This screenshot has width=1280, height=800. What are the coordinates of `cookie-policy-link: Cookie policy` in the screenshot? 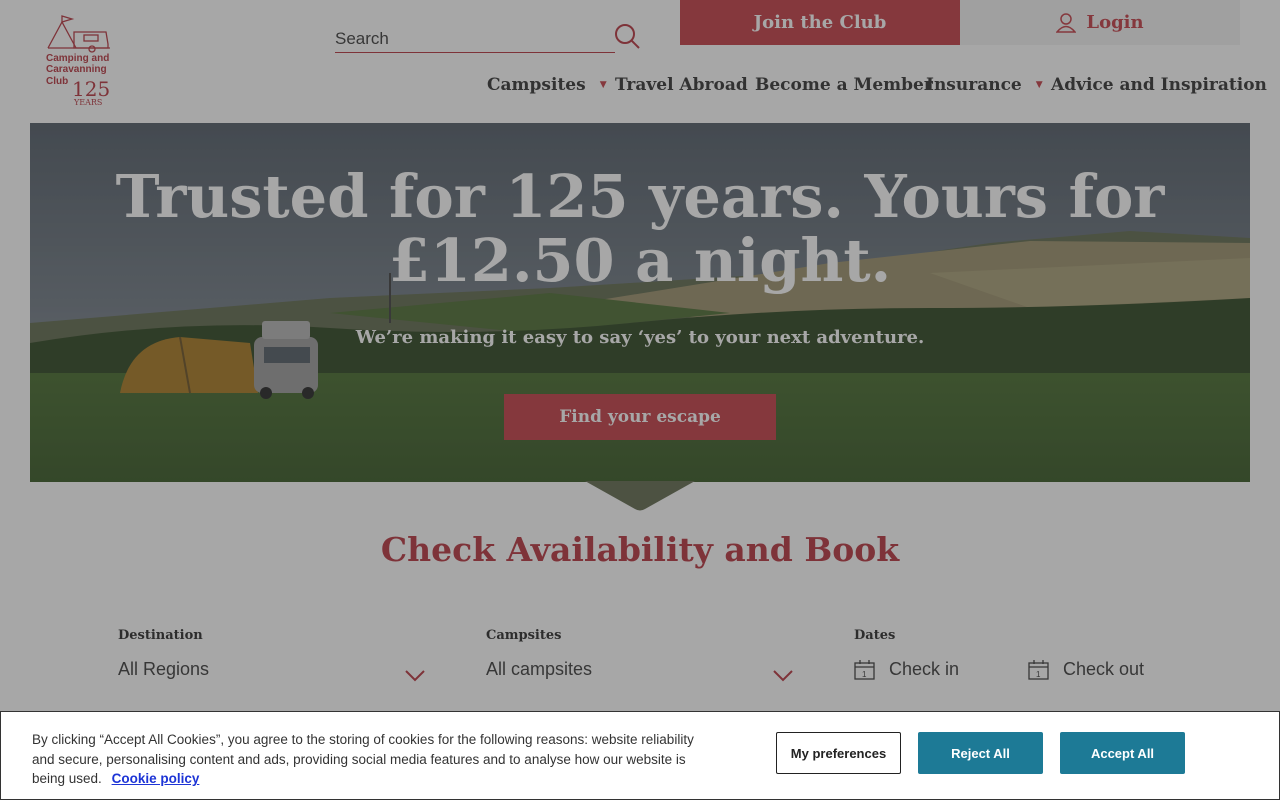 It's located at (156, 778).